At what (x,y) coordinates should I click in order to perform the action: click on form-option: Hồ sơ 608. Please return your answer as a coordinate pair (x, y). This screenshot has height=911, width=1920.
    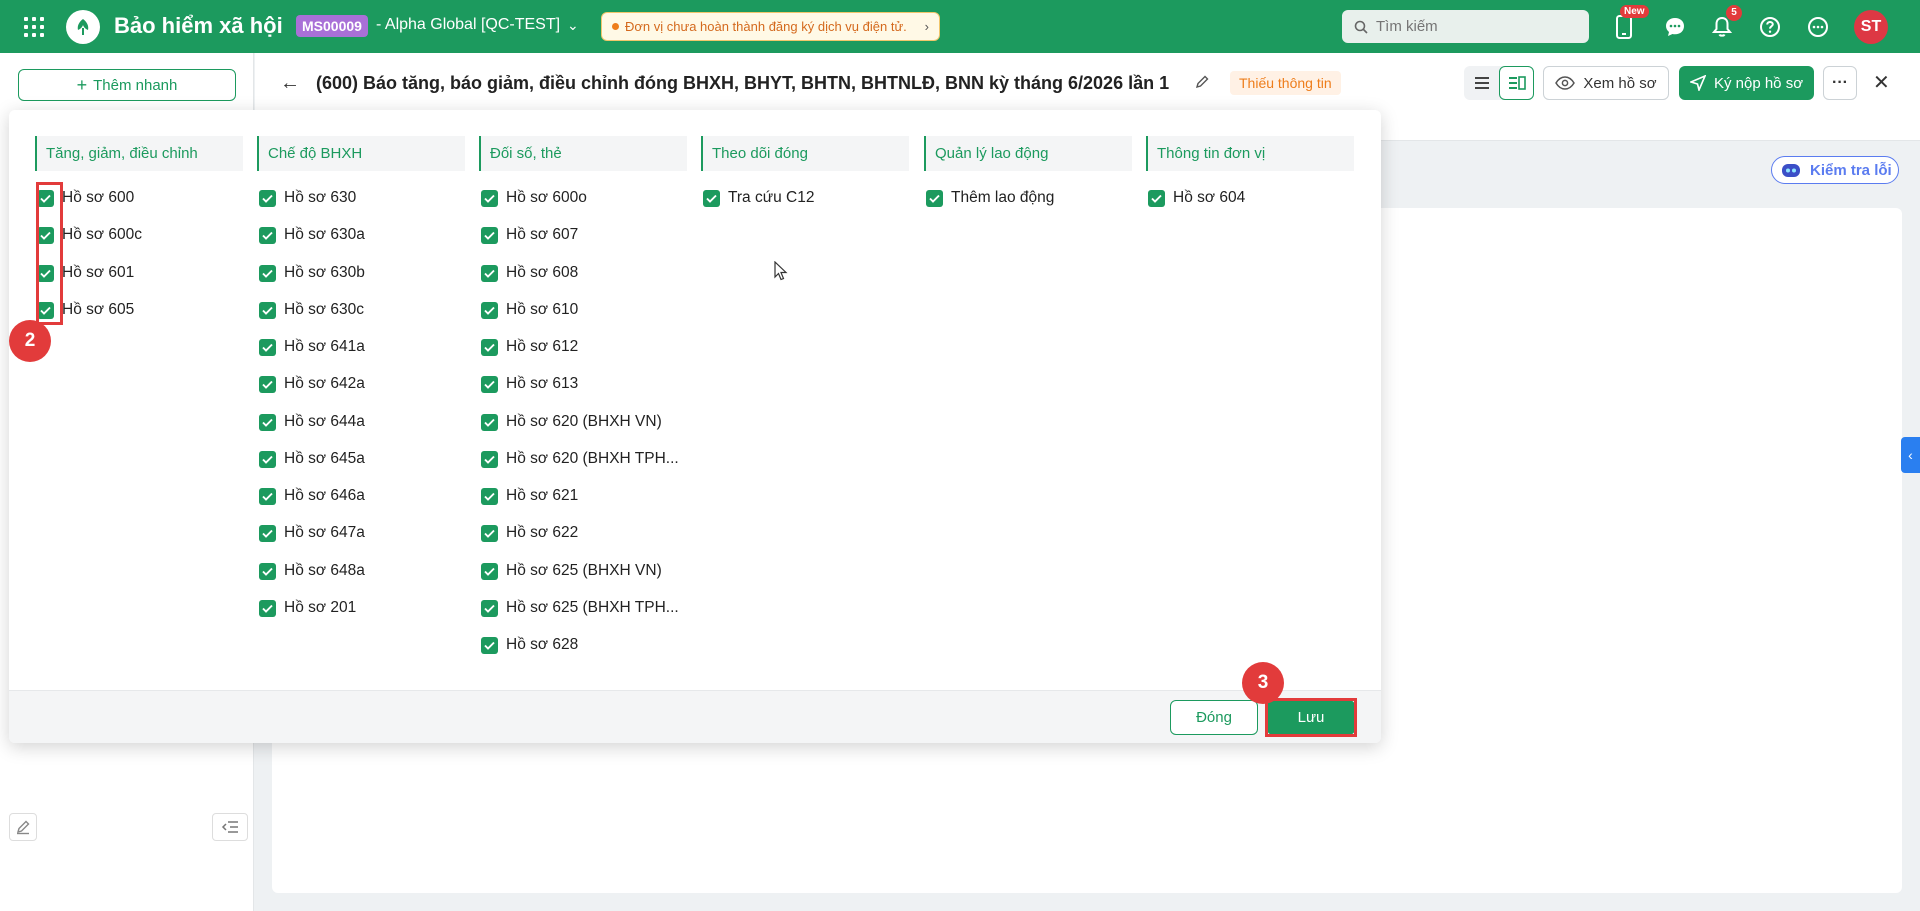
    Looking at the image, I should click on (529, 273).